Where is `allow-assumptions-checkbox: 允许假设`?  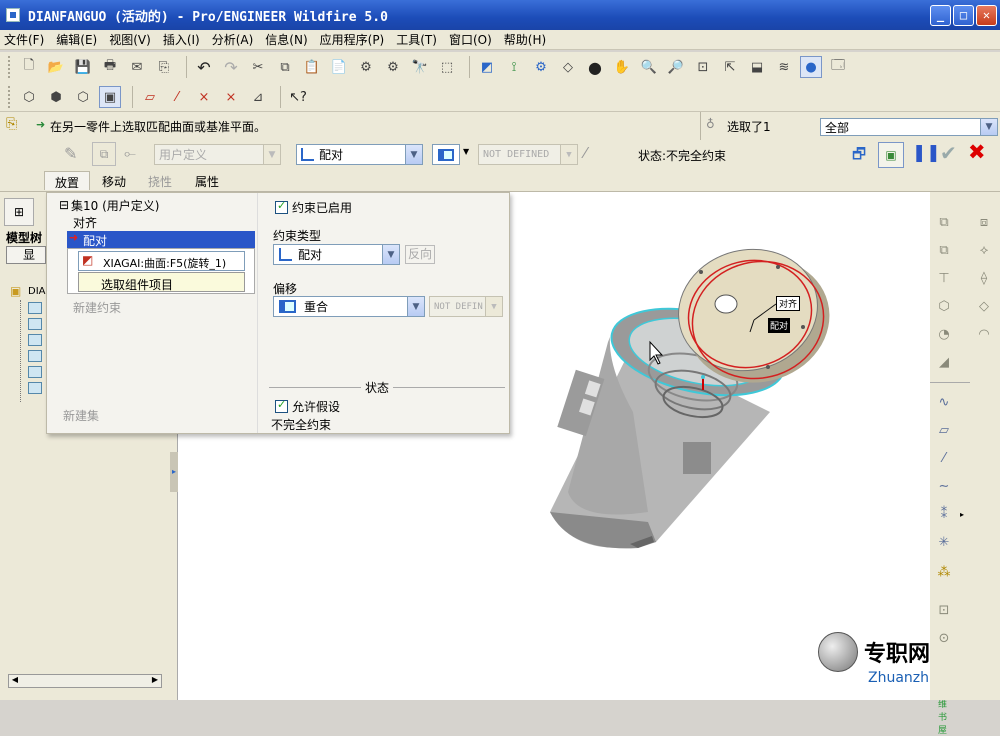
allow-assumptions-checkbox: 允许假设 is located at coordinates (307, 406).